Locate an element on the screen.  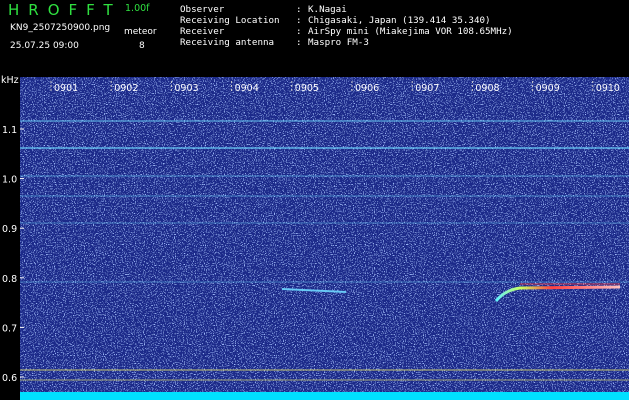
y-tick-label: 0.8 is located at coordinates (9, 279).